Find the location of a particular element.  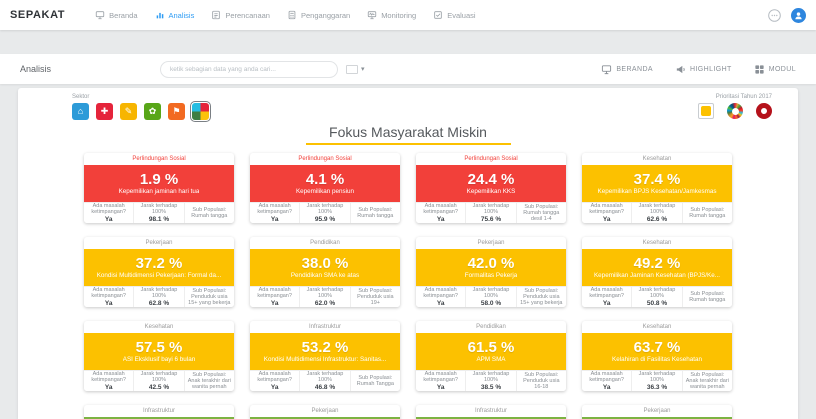

gap-value: 58.0 % is located at coordinates (491, 303).